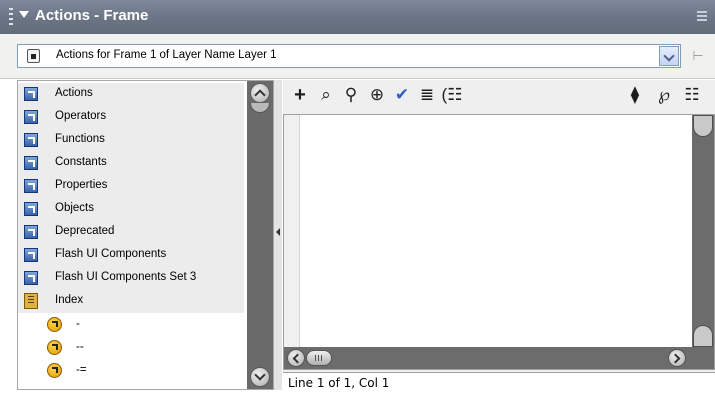 The height and width of the screenshot is (394, 715). I want to click on editor-vertical-scrollbar, so click(703, 242).